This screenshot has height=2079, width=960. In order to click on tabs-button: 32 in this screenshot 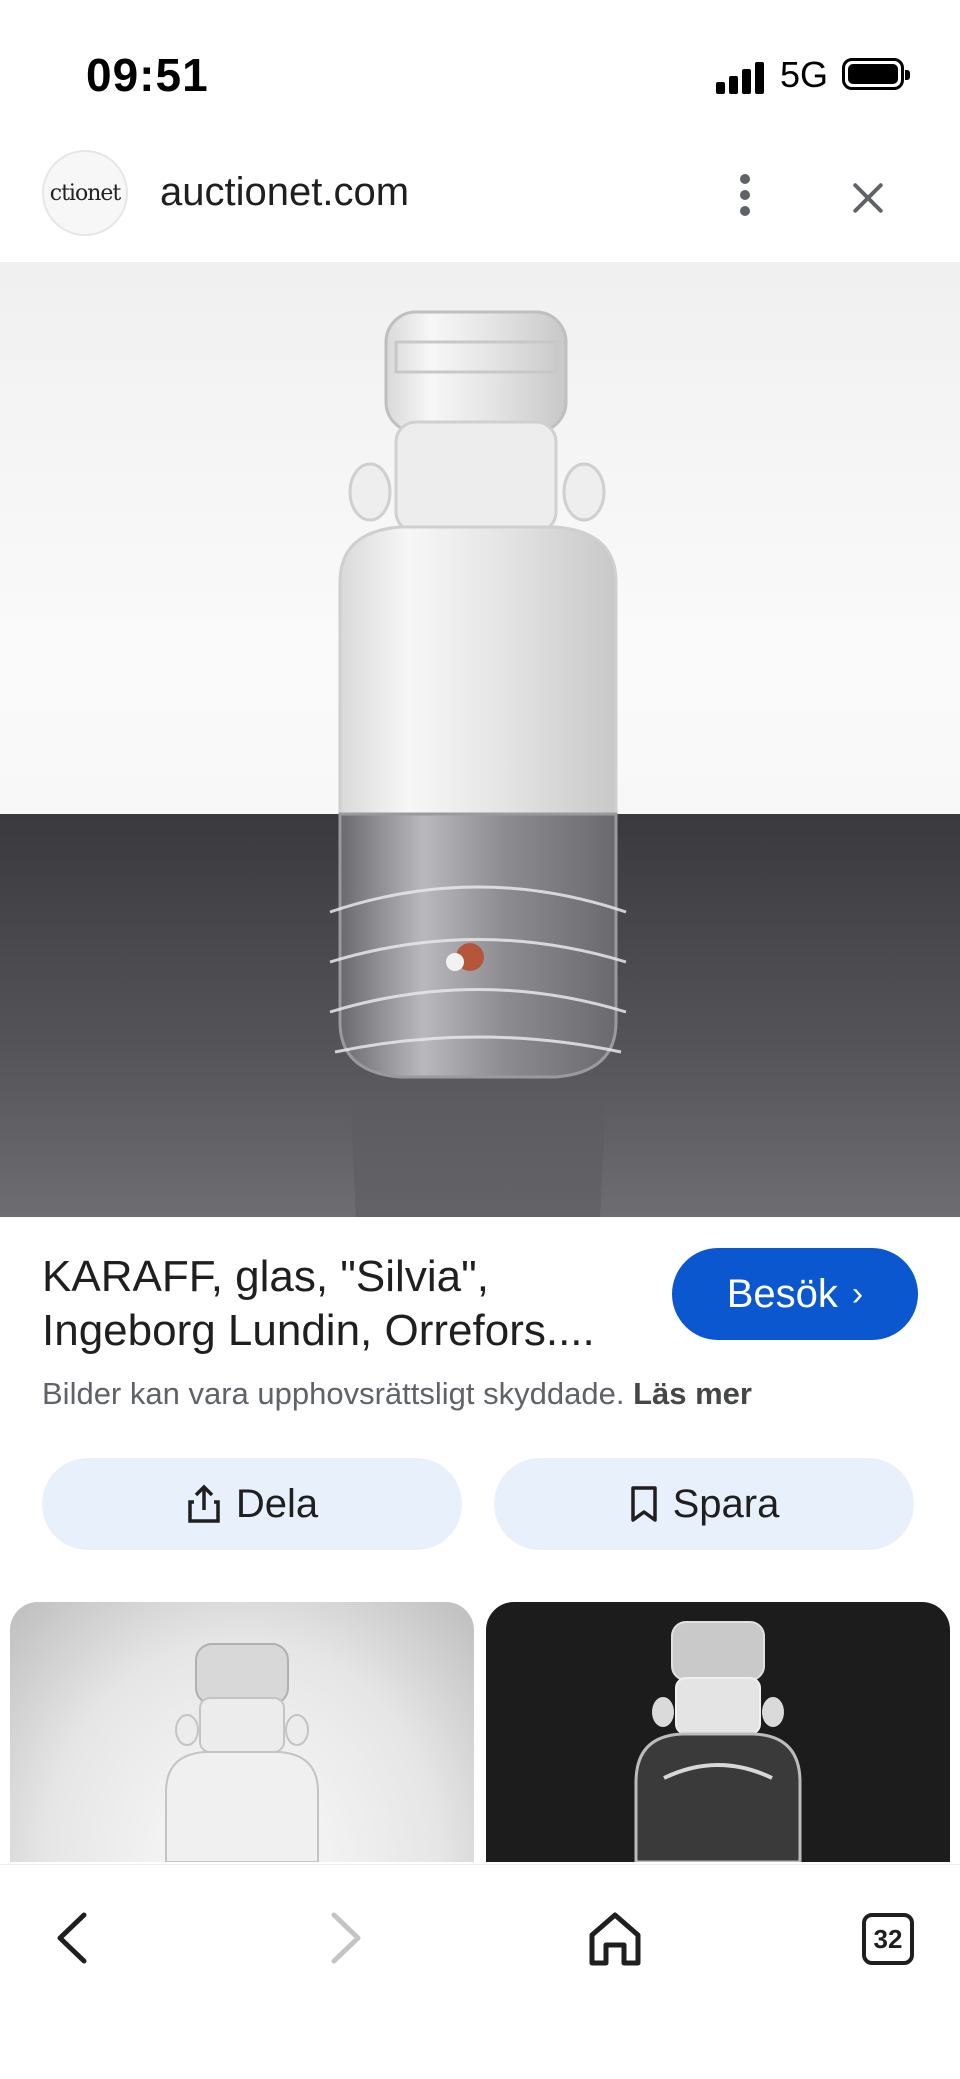, I will do `click(887, 1938)`.